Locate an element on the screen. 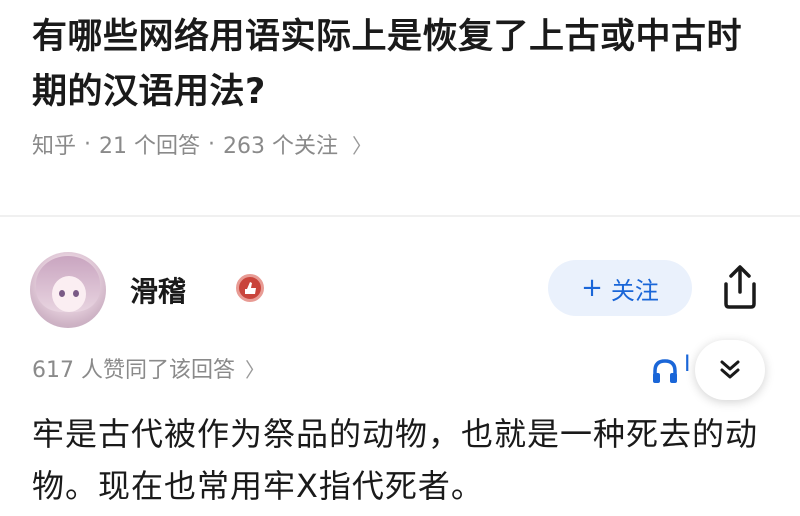  section-divider is located at coordinates (400, 216).